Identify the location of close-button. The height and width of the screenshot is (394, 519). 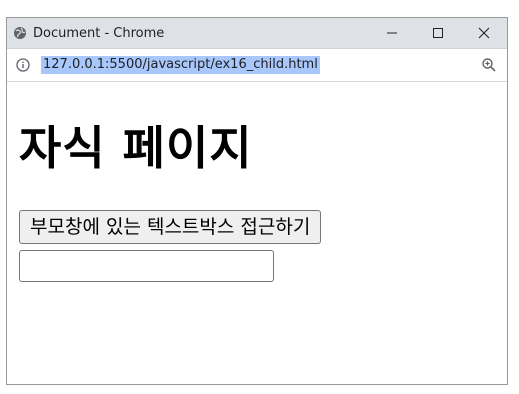
(484, 33).